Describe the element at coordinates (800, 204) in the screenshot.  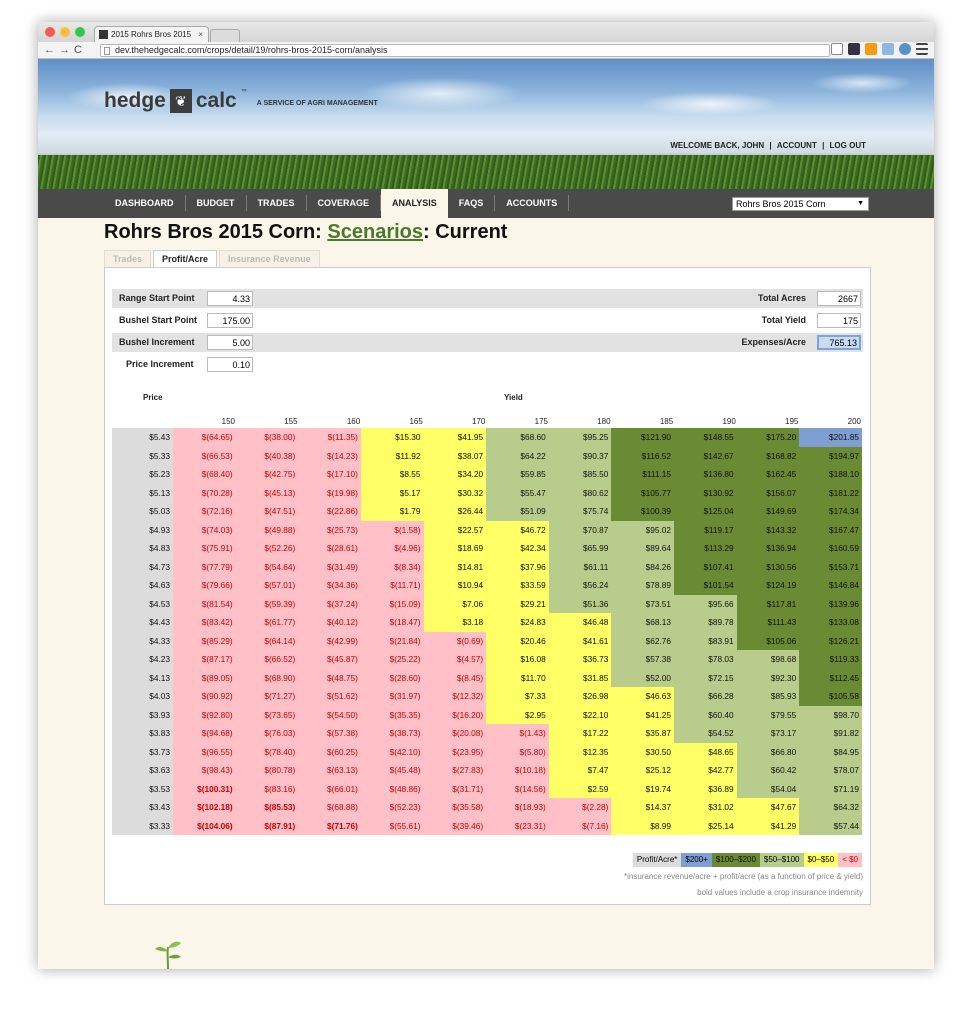
I see `crop-select: Rohrs Bros 2015 Corn ▼` at that location.